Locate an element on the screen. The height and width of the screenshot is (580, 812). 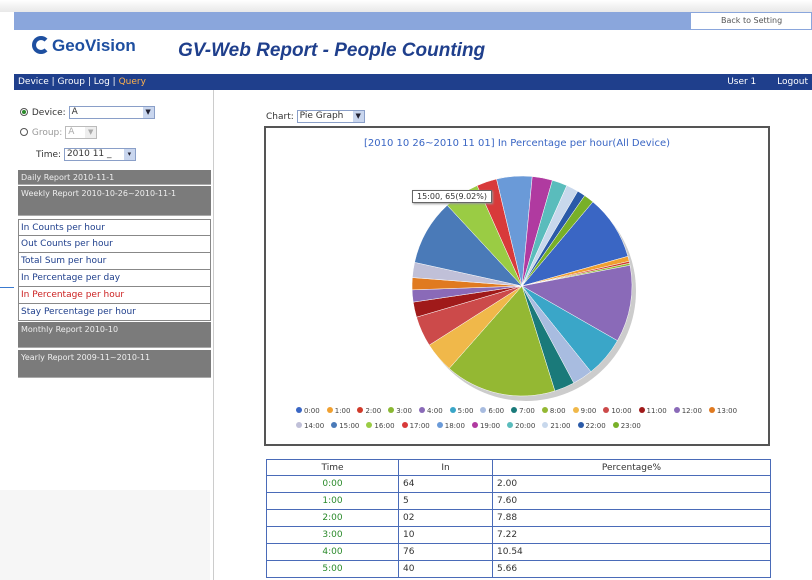
legend-item: 3:00 is located at coordinates (400, 411).